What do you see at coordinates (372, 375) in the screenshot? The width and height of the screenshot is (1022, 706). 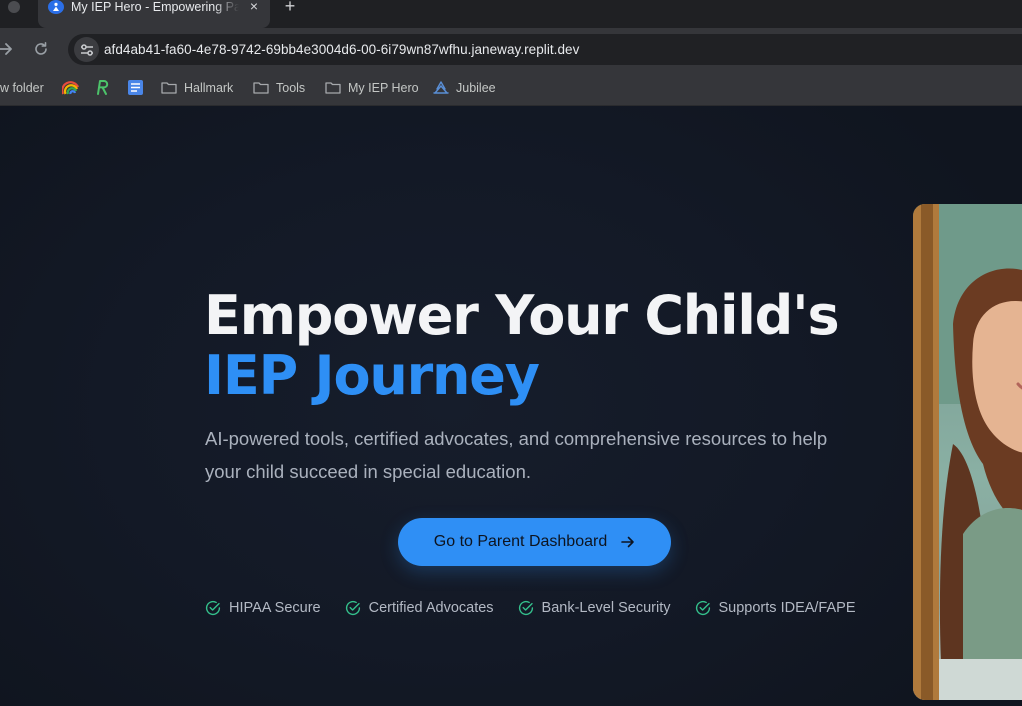 I see `hero-title-highlight: IEP Journey` at bounding box center [372, 375].